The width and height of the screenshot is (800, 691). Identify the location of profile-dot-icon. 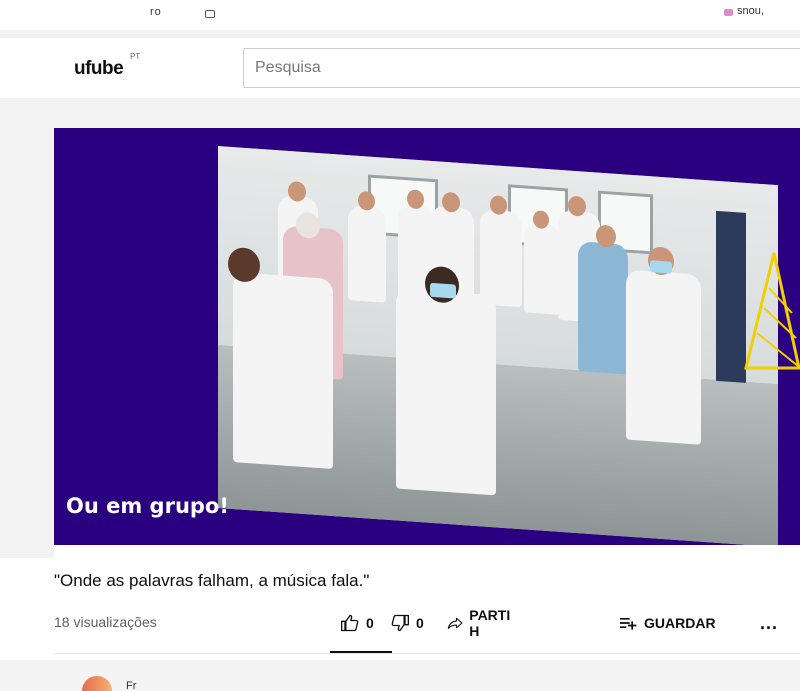
(728, 12).